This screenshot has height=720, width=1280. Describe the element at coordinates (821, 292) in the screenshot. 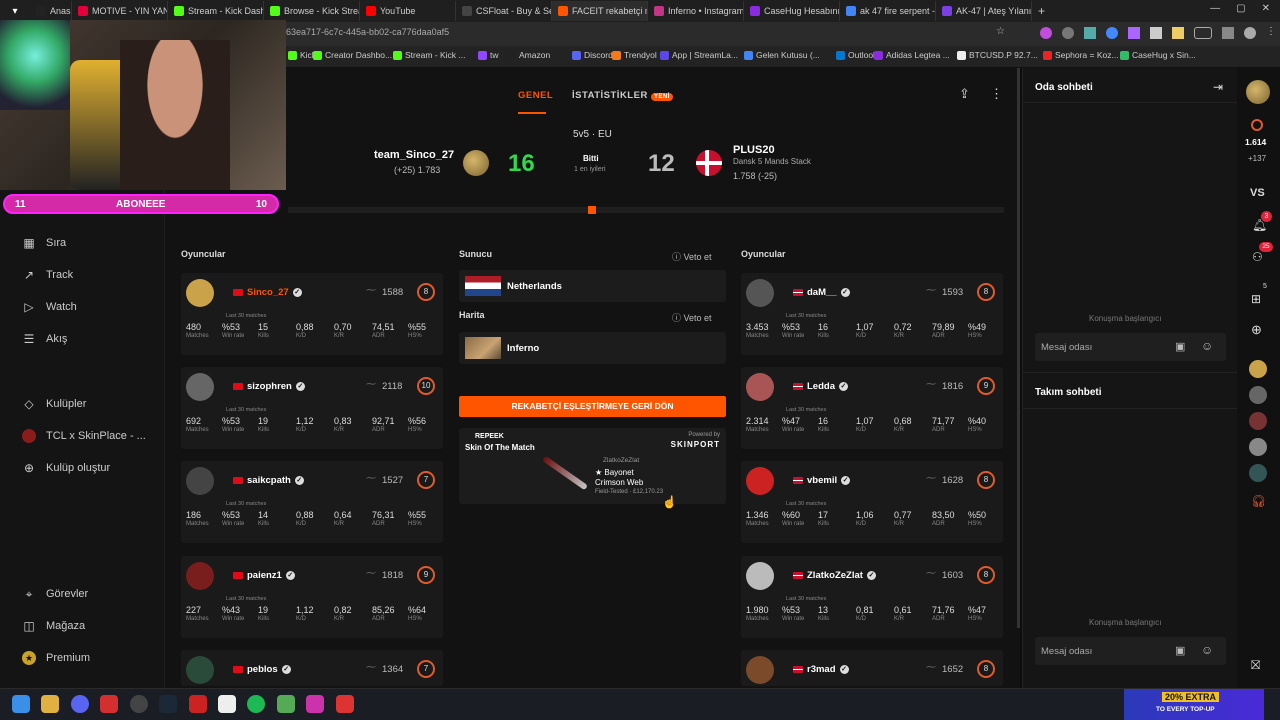

I see `player-name-row: daM__ ✓` at that location.